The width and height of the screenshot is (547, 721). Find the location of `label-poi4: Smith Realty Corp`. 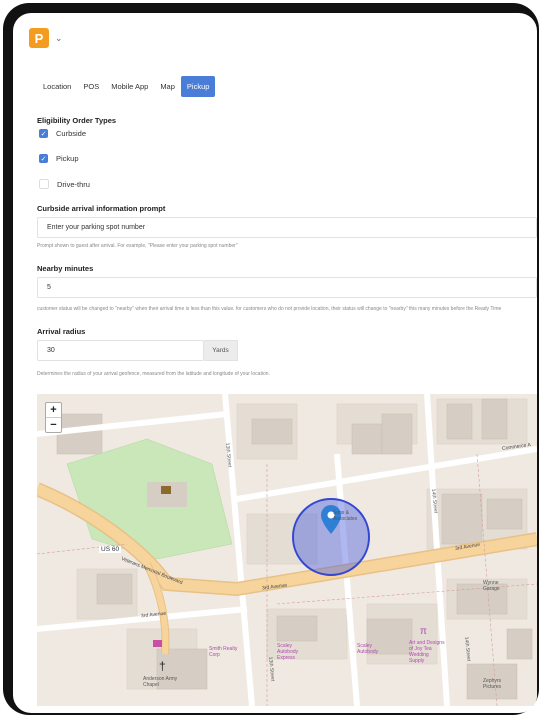

label-poi4: Smith Realty Corp is located at coordinates (223, 652).